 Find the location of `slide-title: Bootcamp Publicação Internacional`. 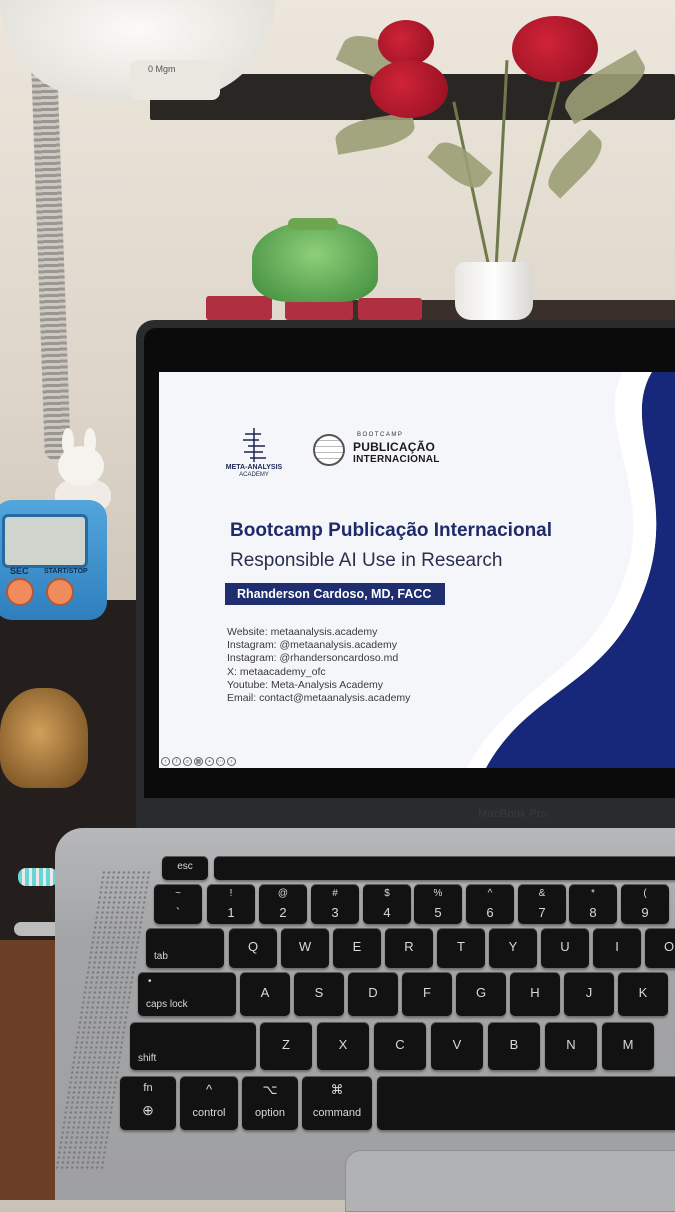

slide-title: Bootcamp Publicação Internacional is located at coordinates (391, 530).